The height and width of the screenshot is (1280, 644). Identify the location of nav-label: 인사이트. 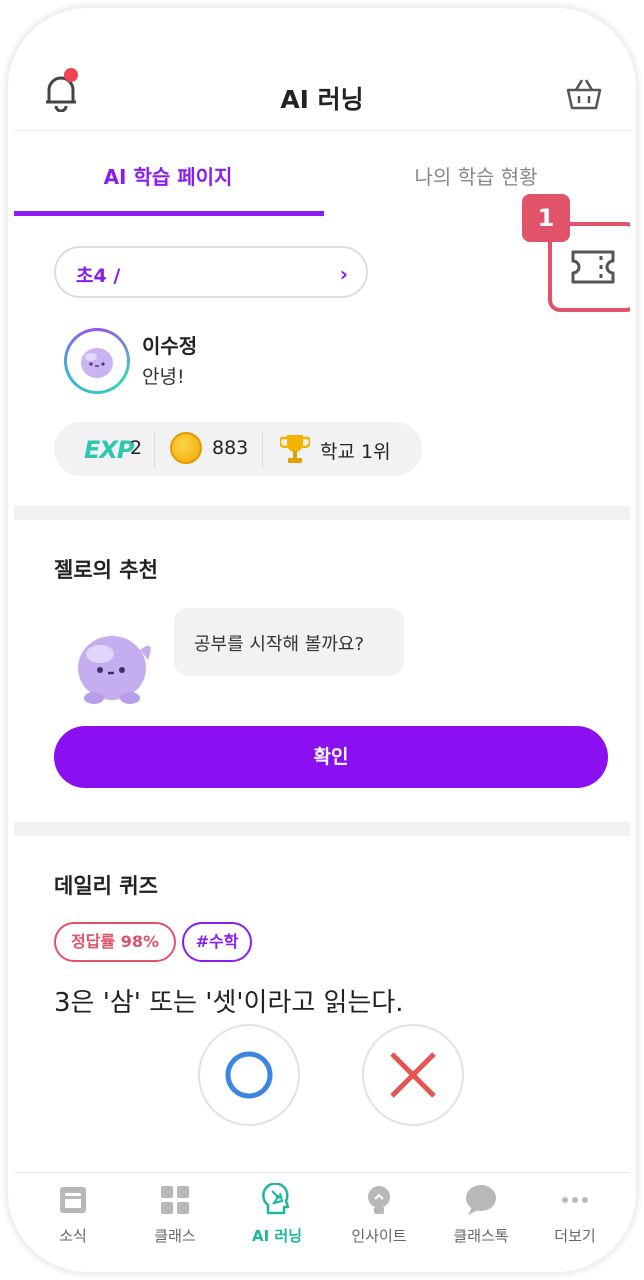
(379, 1236).